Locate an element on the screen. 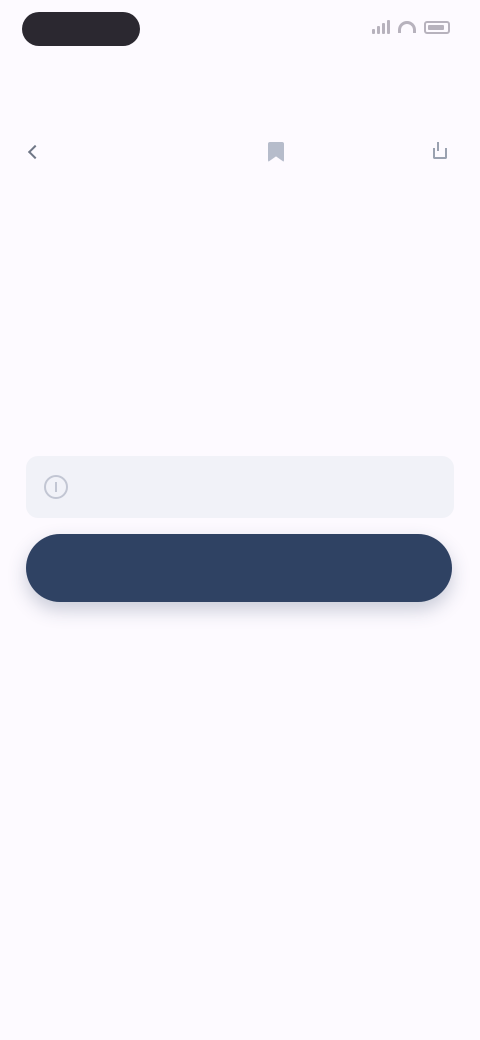  share-button is located at coordinates (441, 150).